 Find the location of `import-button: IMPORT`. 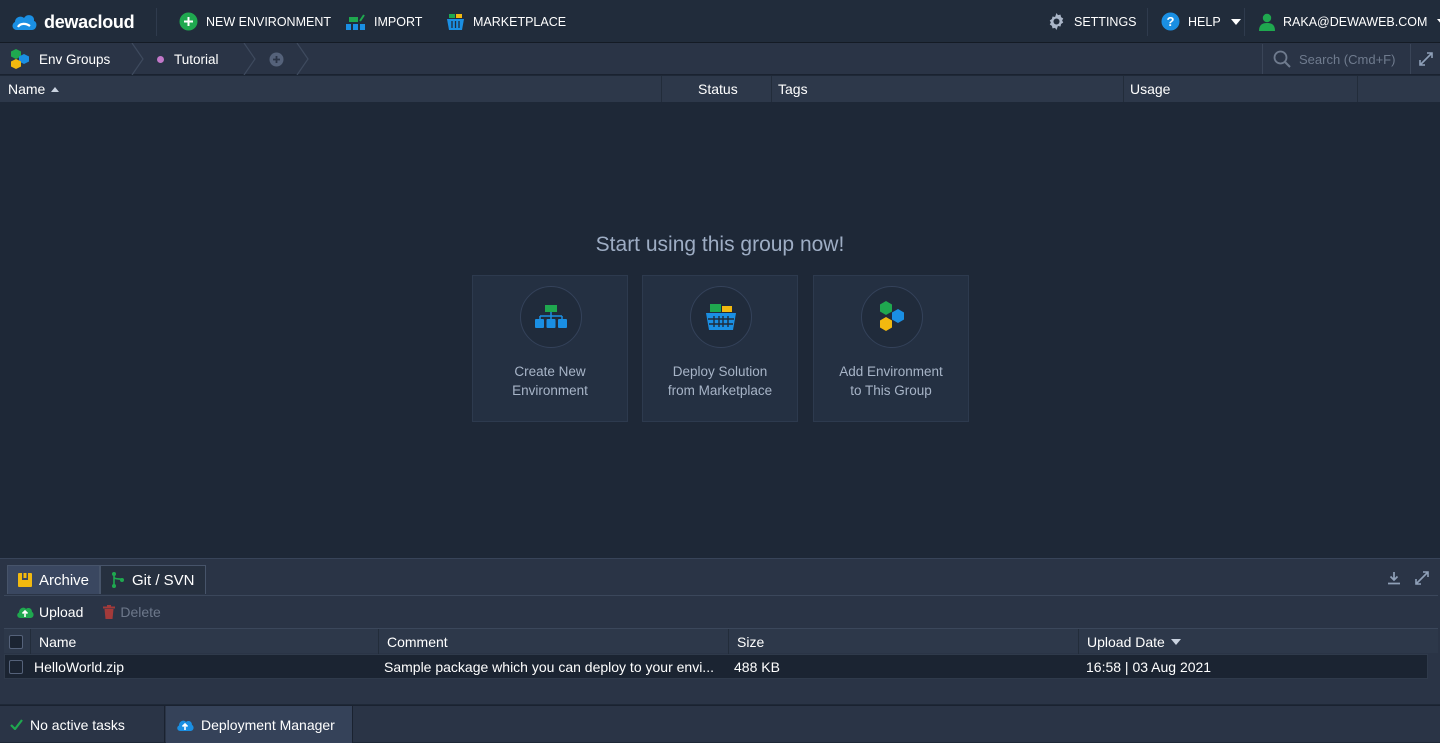

import-button: IMPORT is located at coordinates (383, 21).